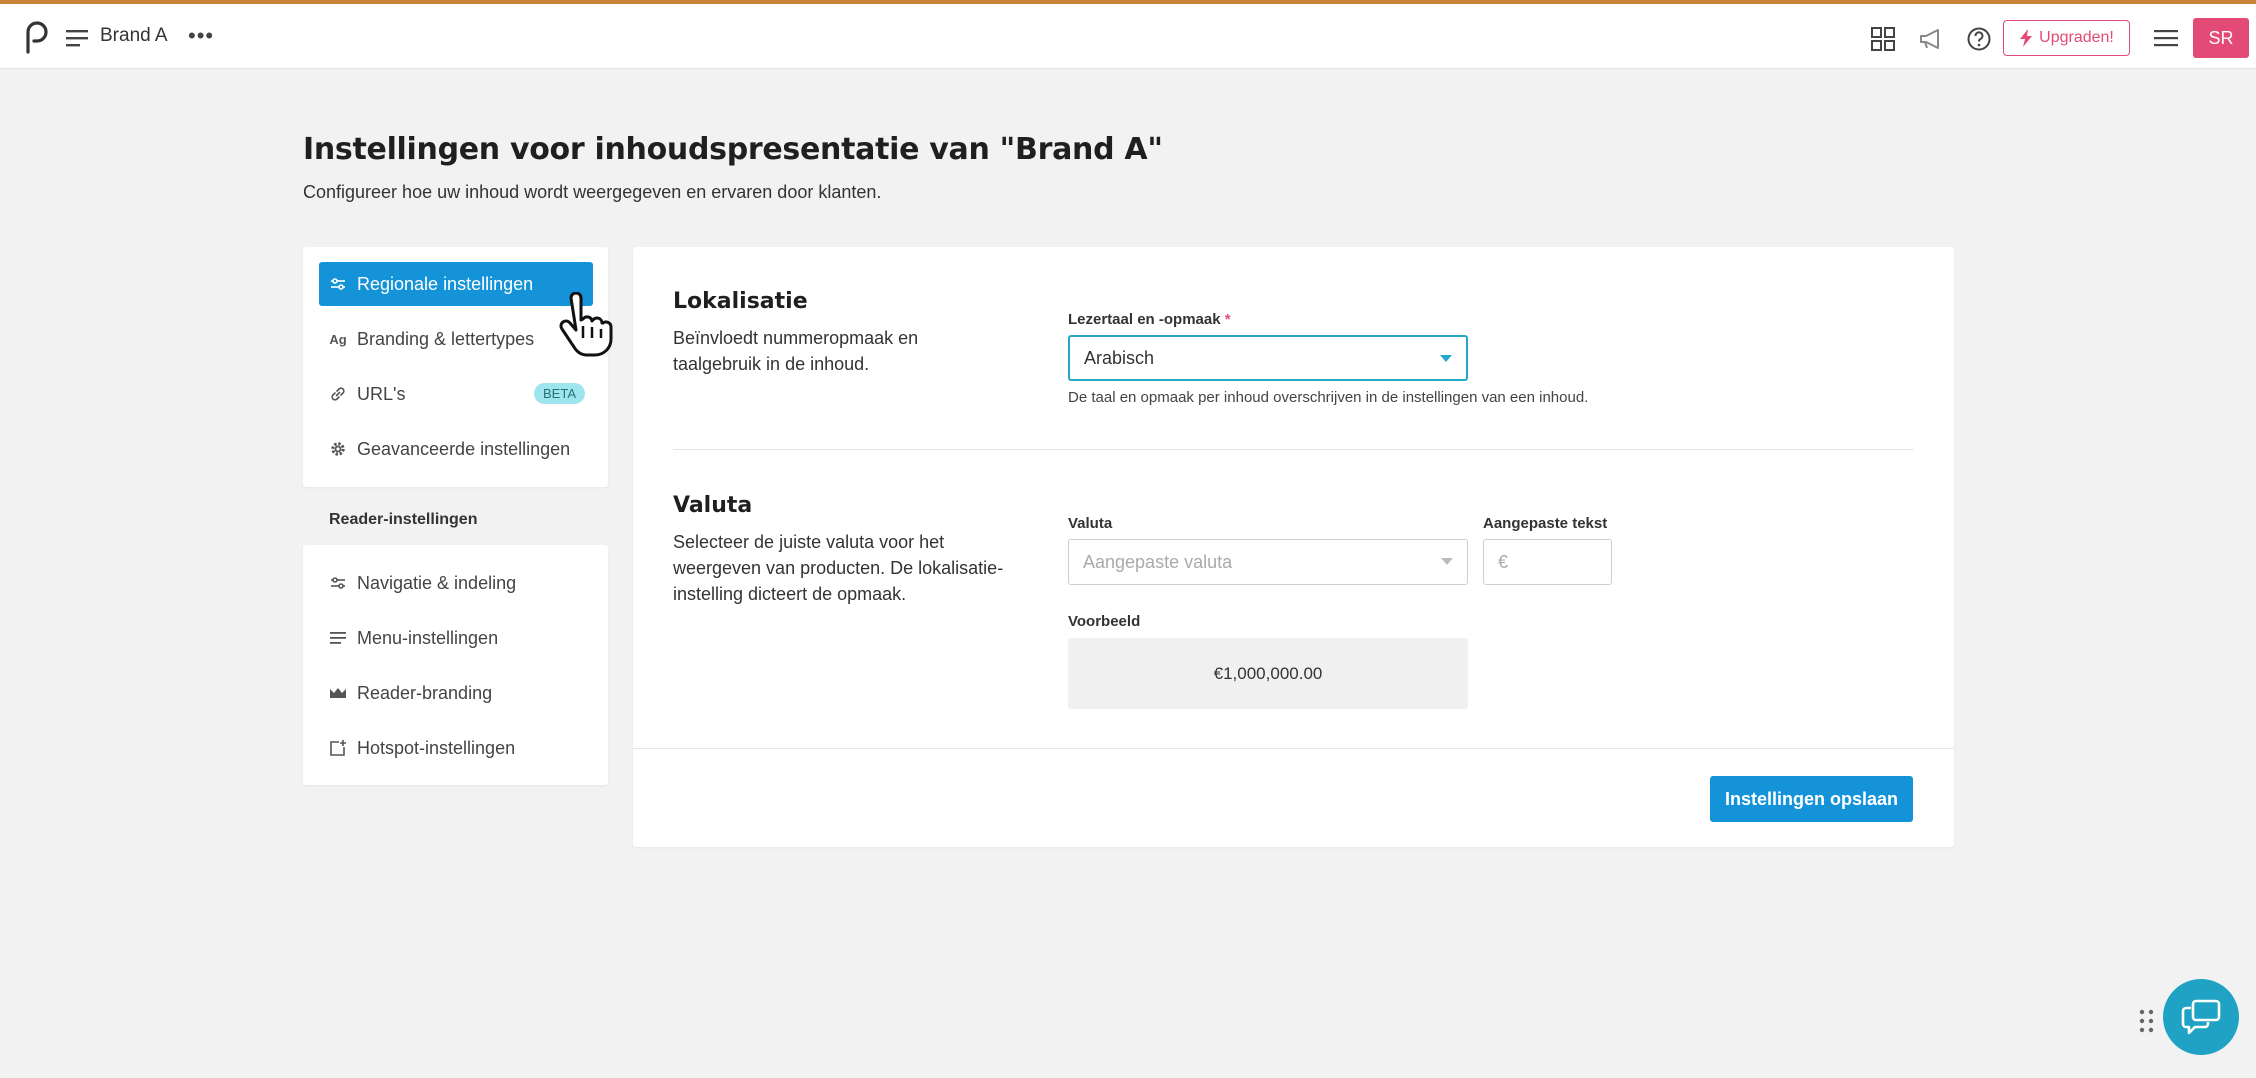 The image size is (2256, 1078). Describe the element at coordinates (1931, 39) in the screenshot. I see `megaphone-icon` at that location.